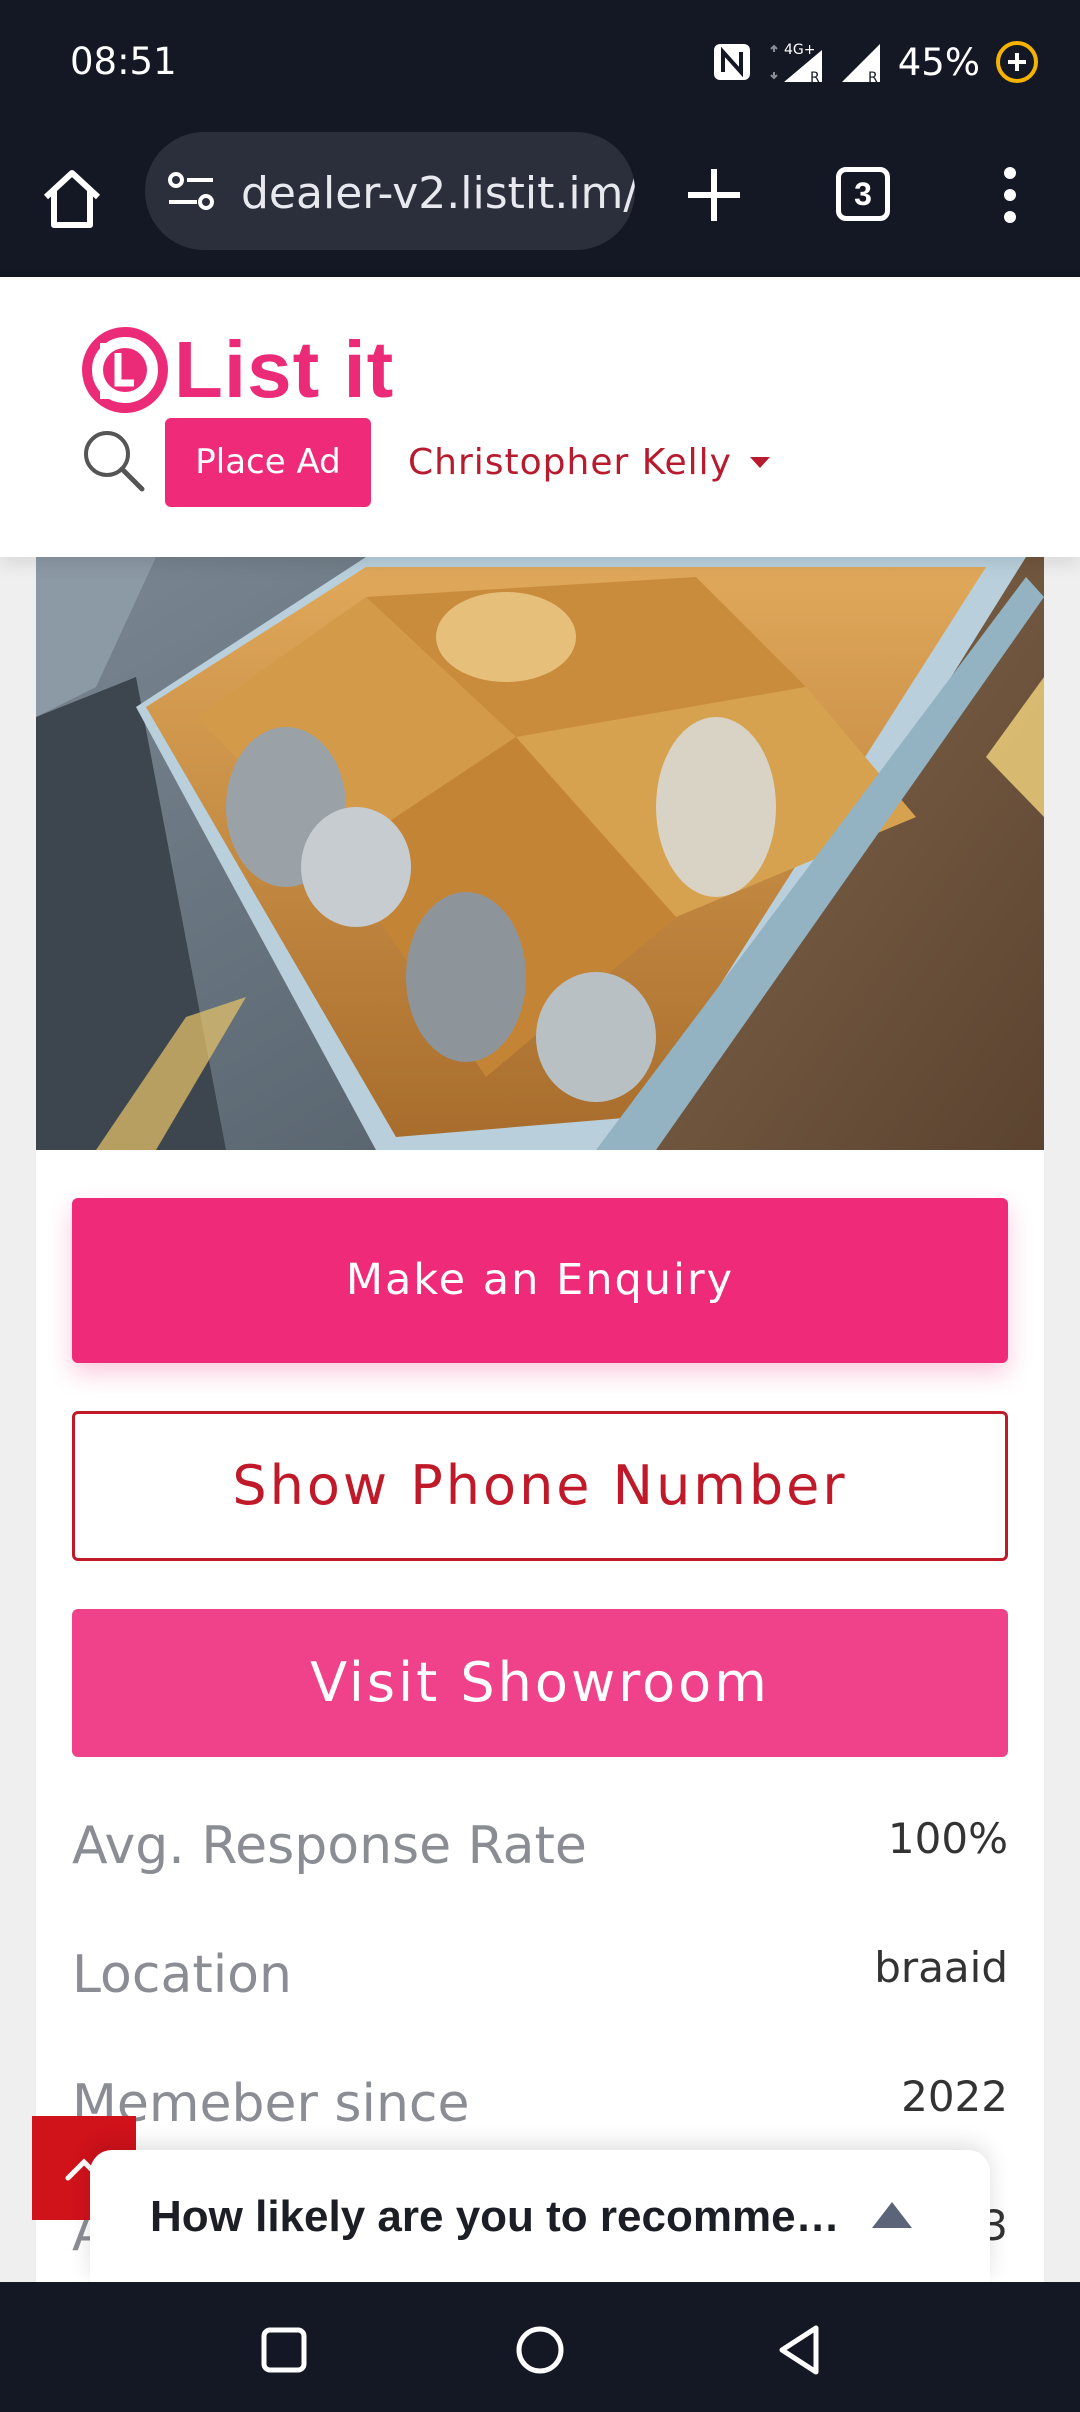  I want to click on info-label: Location, so click(182, 1975).